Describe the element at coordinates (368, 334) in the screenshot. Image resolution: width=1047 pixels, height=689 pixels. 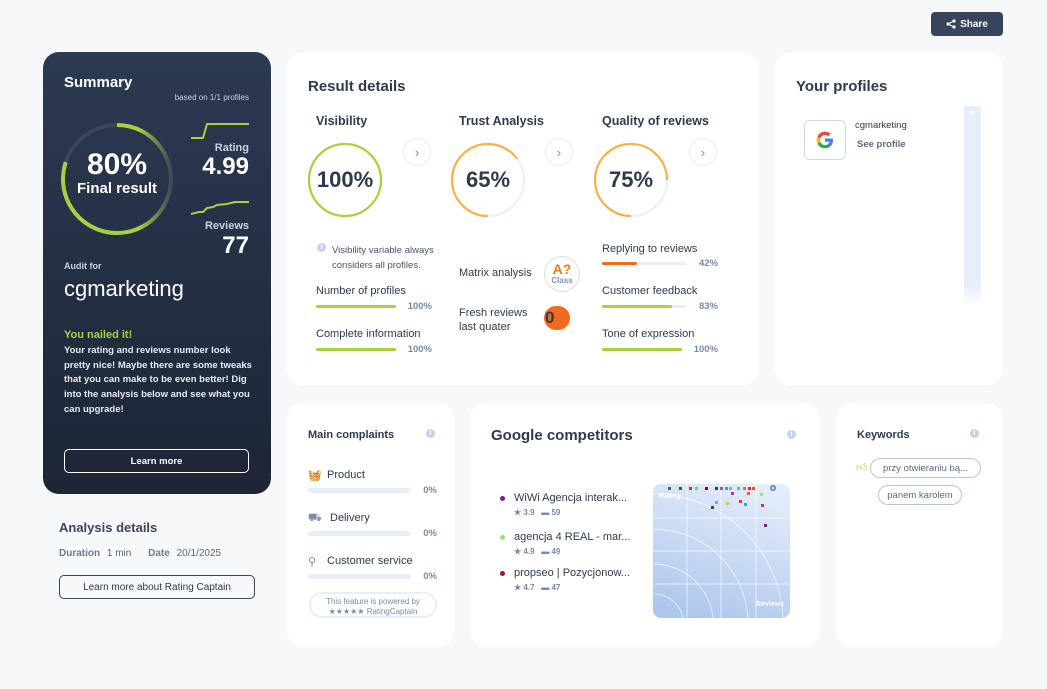
I see `complete-information-label: Complete information` at that location.